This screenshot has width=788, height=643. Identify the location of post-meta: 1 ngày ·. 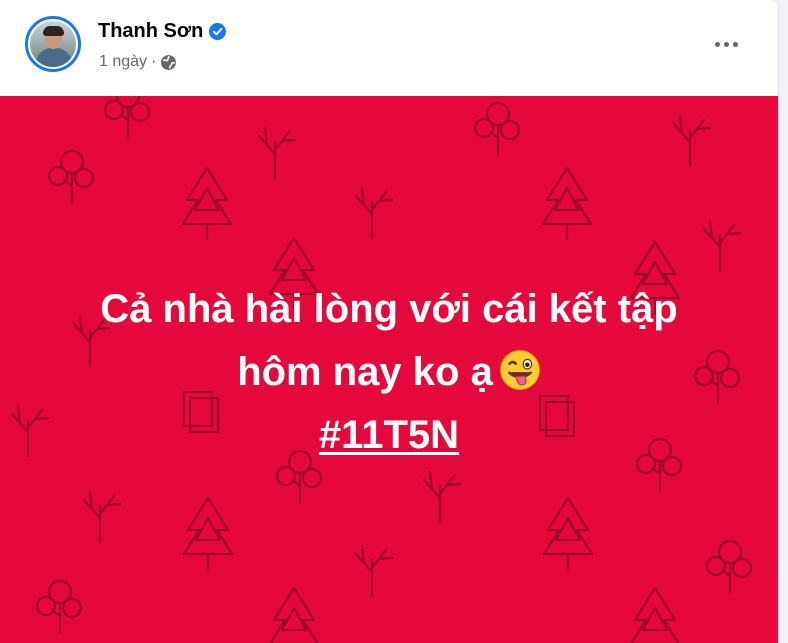
(138, 62).